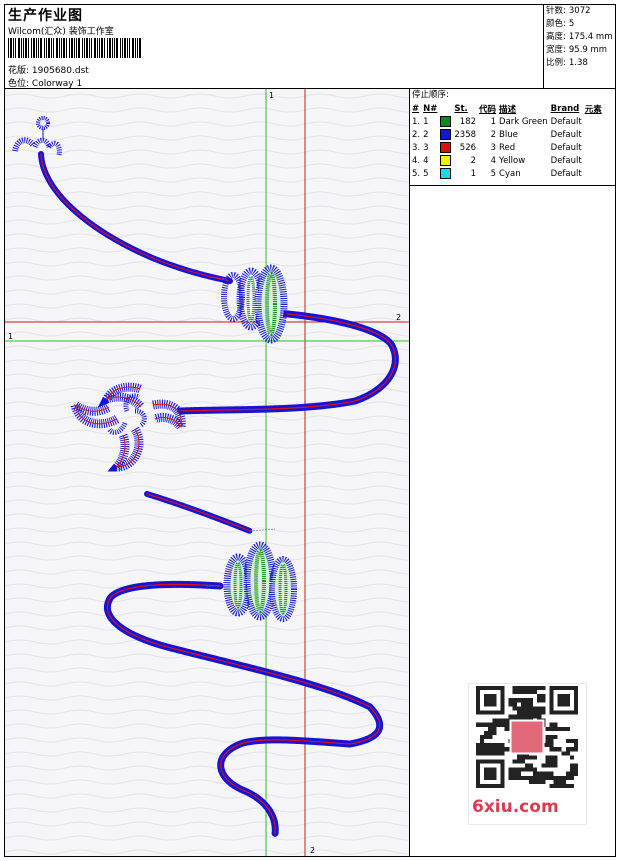 This screenshot has height=861, width=620. Describe the element at coordinates (416, 108) in the screenshot. I see `col-number: #` at that location.